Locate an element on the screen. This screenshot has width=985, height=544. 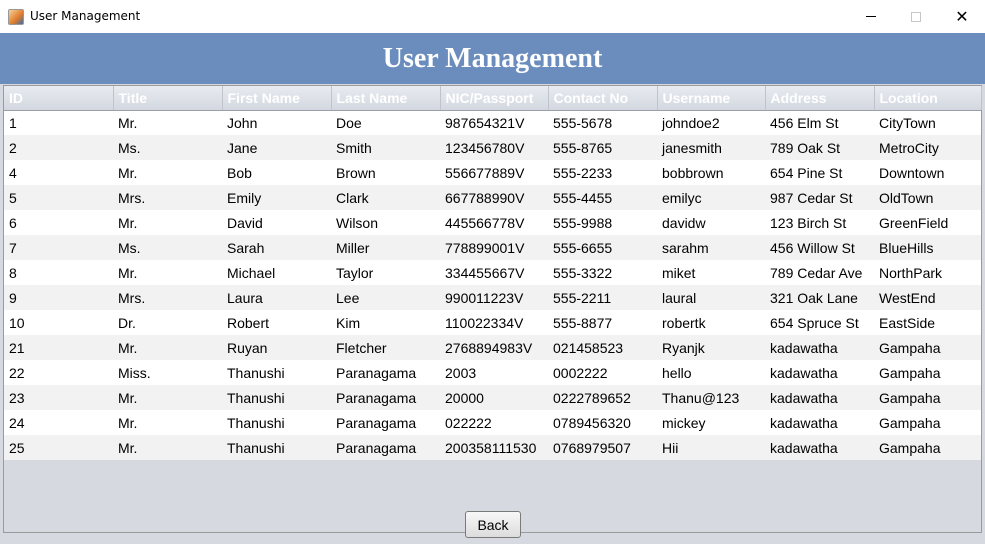
column-header: First Name is located at coordinates (277, 98).